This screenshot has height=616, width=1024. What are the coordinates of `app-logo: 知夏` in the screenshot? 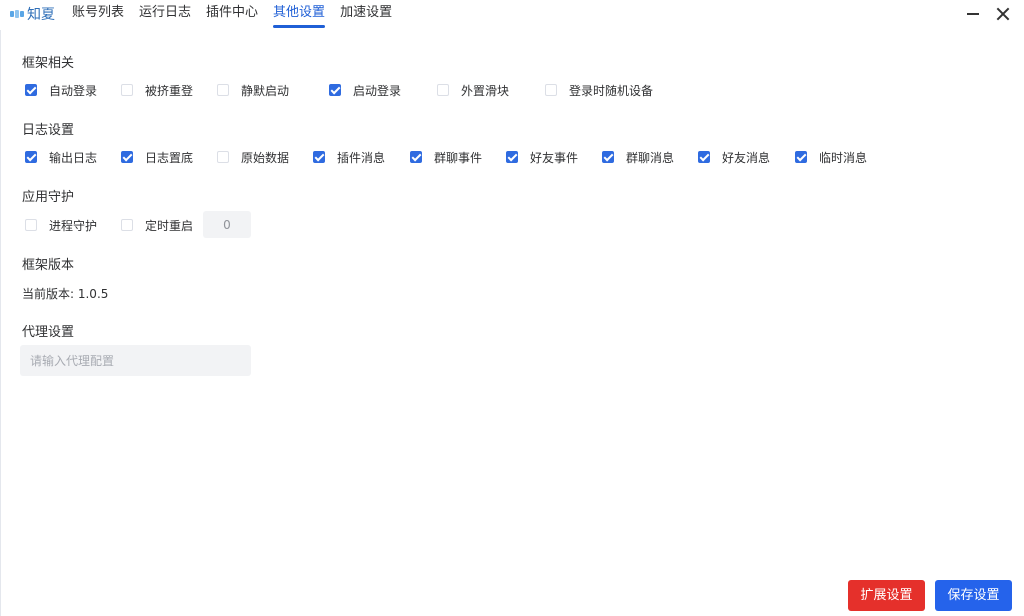 It's located at (32, 14).